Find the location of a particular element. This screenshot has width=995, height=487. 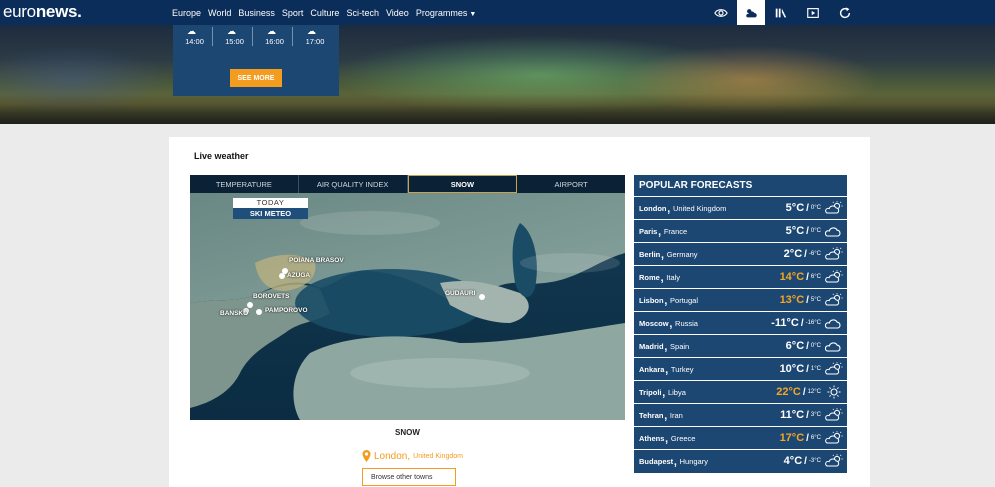

forecast-temps: 22°C/12°C is located at coordinates (798, 392).